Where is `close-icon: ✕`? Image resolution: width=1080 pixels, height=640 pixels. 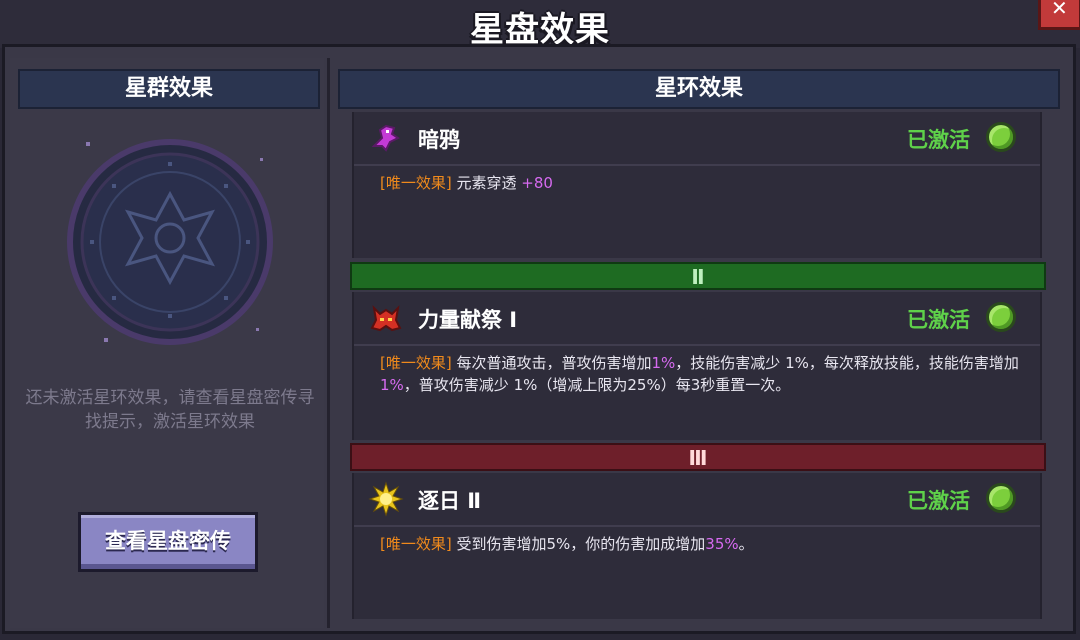
close-icon: ✕ is located at coordinates (1059, 10).